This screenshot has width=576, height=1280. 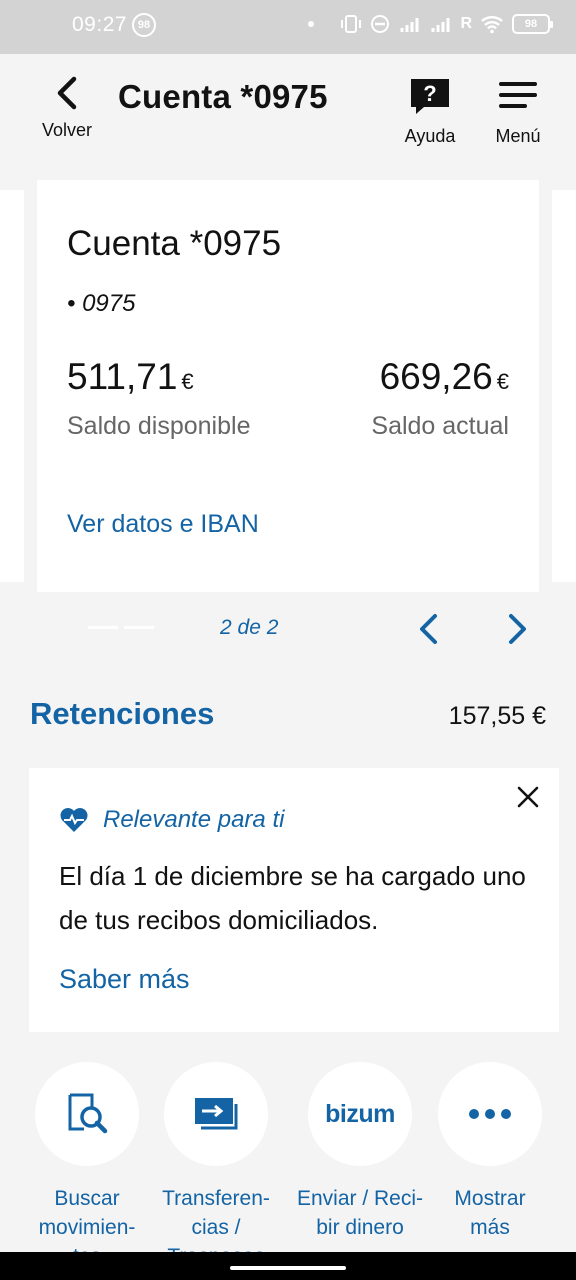 I want to click on transfer-icon, so click(x=216, y=1114).